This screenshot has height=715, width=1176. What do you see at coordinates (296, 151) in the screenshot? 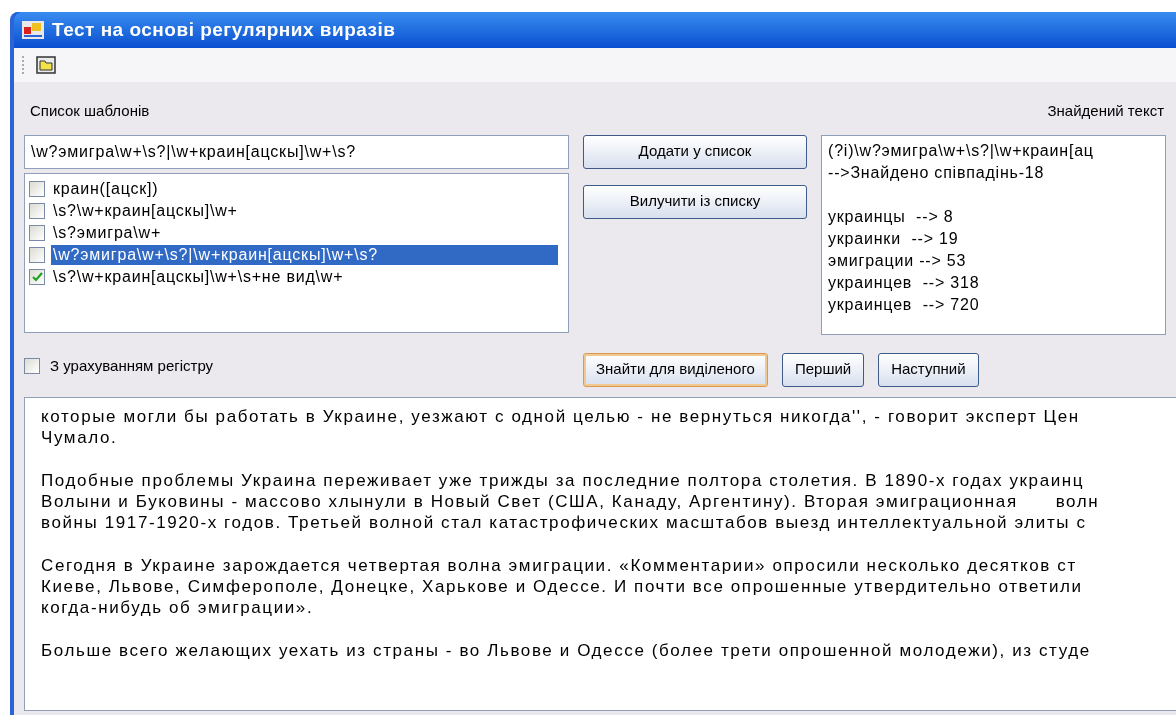
I see `pattern-input: \w?эмигра\w+\s?|\w+краин[ацскы]\w+\s?` at bounding box center [296, 151].